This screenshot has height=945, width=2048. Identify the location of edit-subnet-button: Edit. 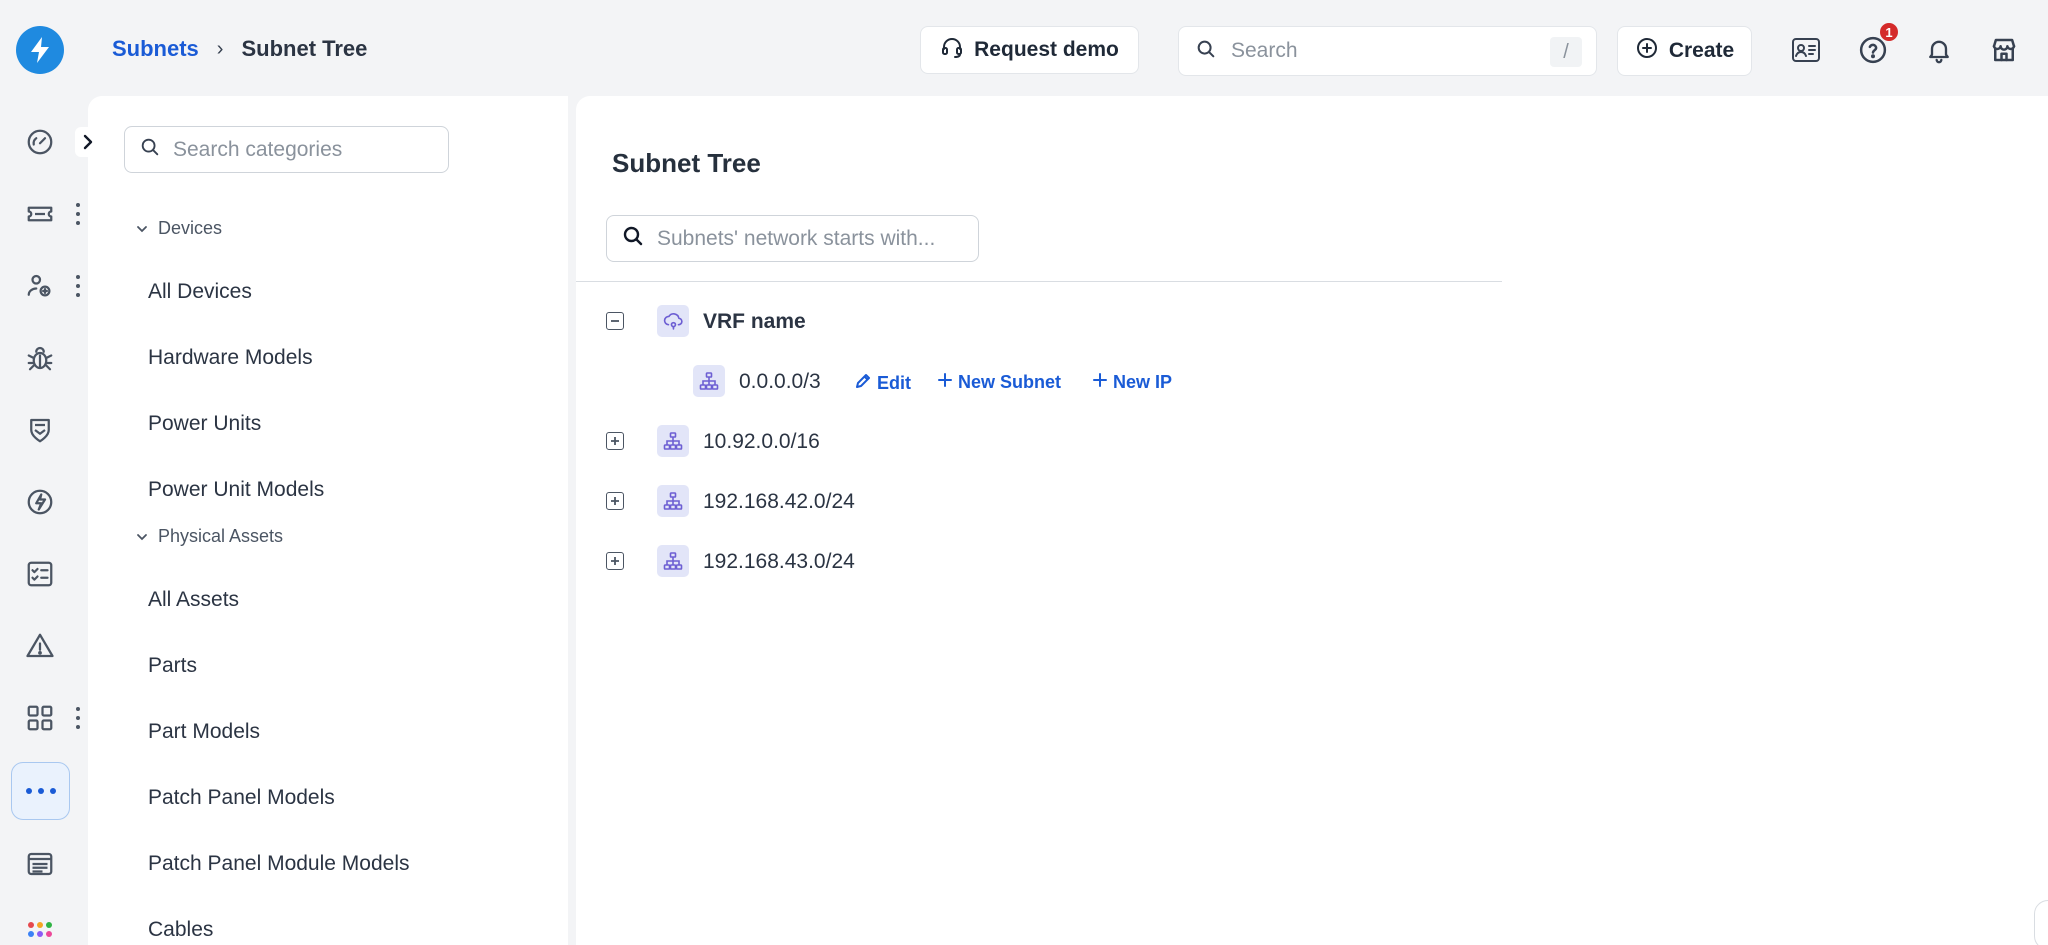
(882, 383).